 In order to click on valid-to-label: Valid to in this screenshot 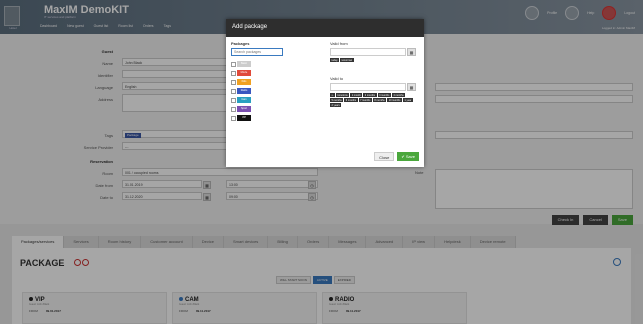, I will do `click(337, 78)`.